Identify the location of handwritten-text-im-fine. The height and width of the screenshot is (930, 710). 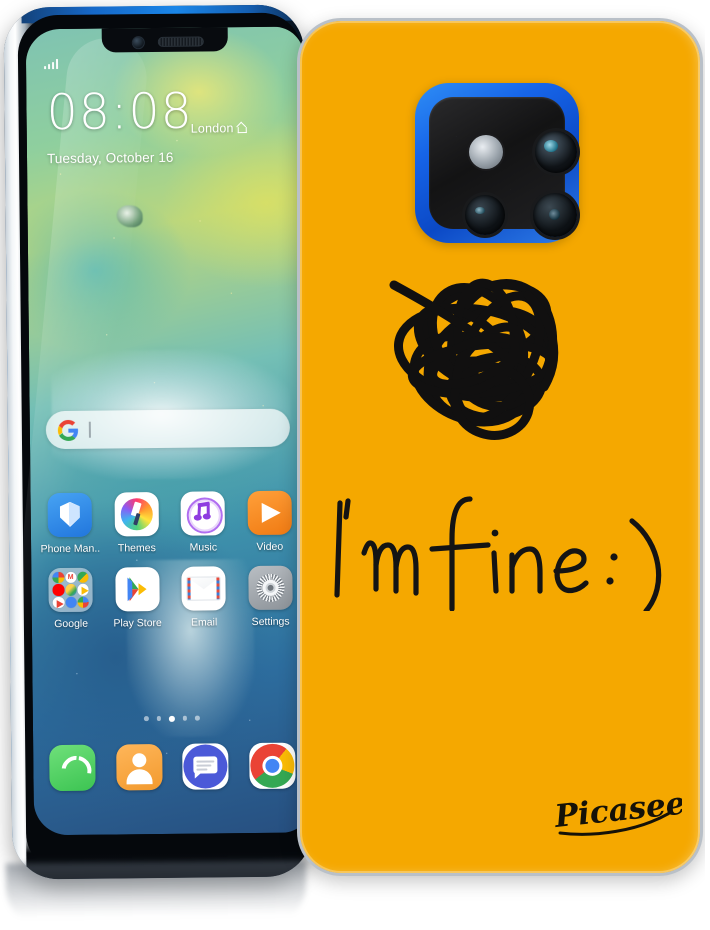
(498, 553).